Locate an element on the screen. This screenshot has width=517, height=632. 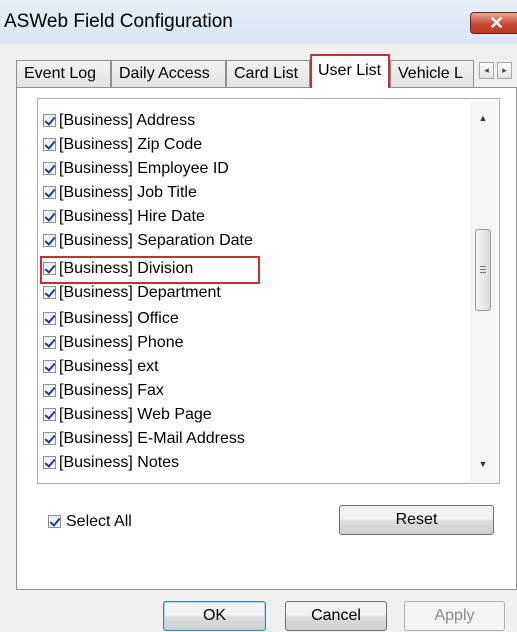
tab-vehicle-list: Vehicle L is located at coordinates (432, 73).